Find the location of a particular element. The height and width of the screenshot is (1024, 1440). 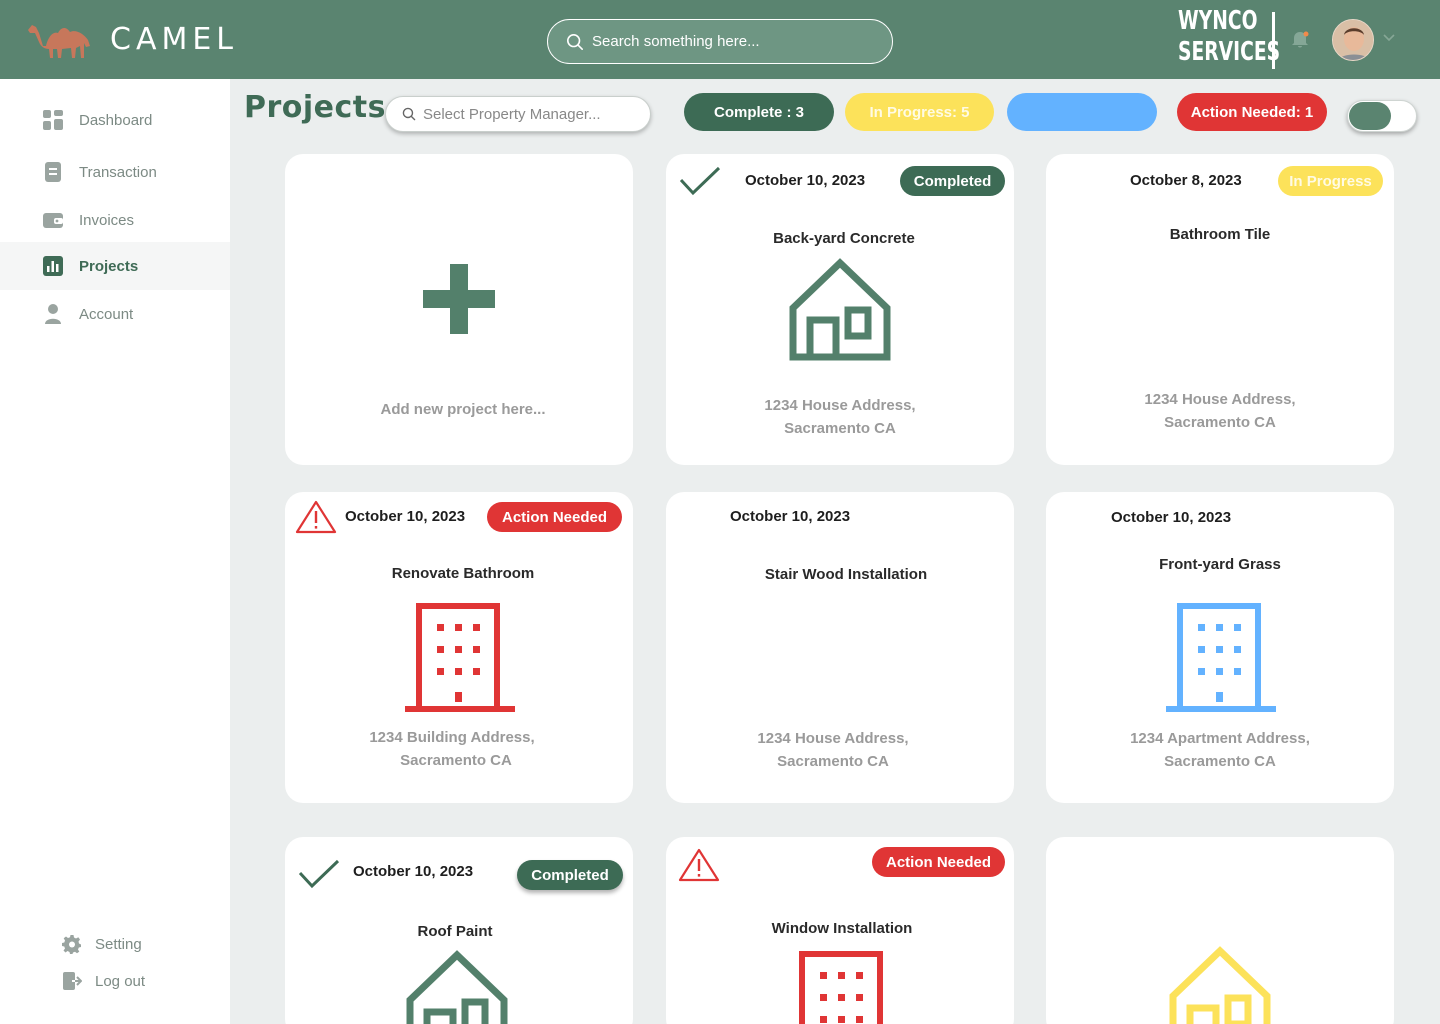

company-logo-divider is located at coordinates (1273, 40).